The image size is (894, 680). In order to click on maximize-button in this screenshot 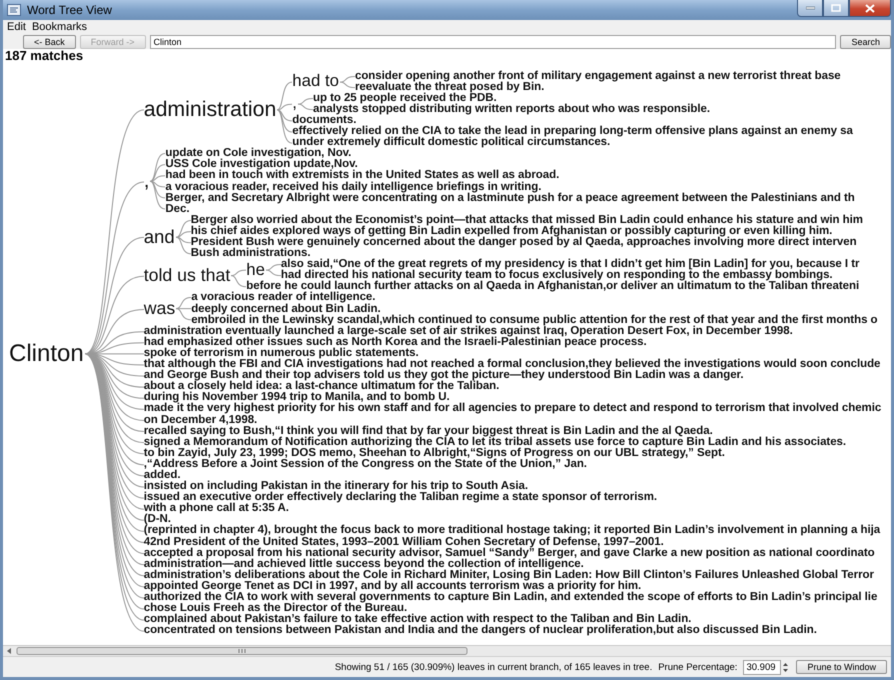, I will do `click(836, 8)`.